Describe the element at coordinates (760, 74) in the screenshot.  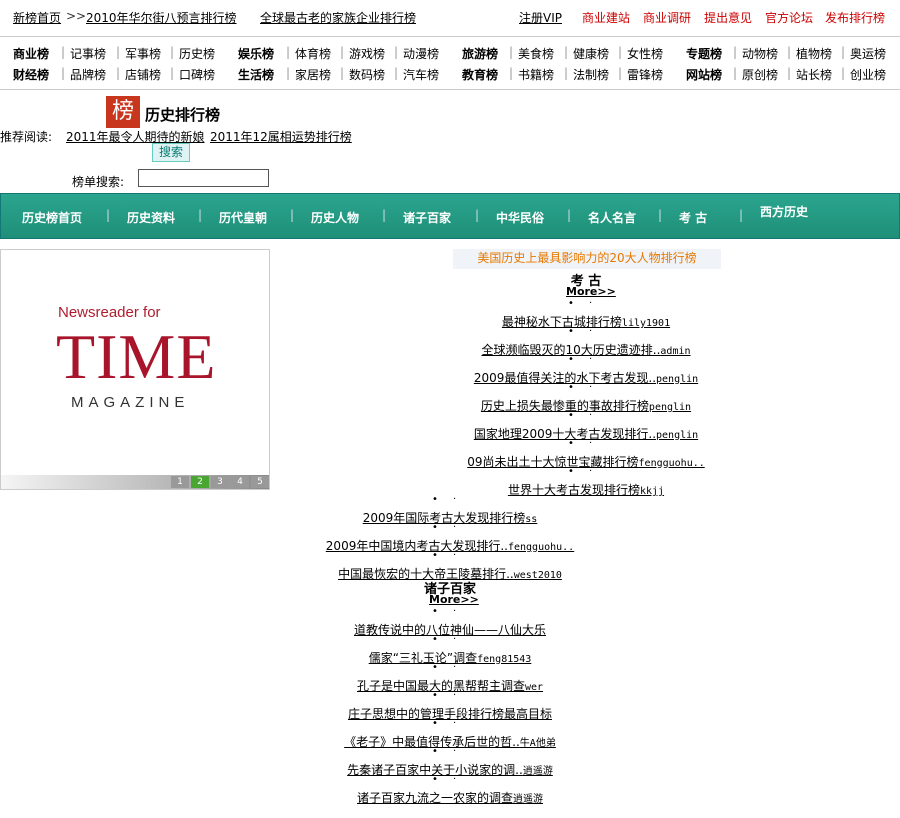
I see `category-row2-item-13: 原创榜` at that location.